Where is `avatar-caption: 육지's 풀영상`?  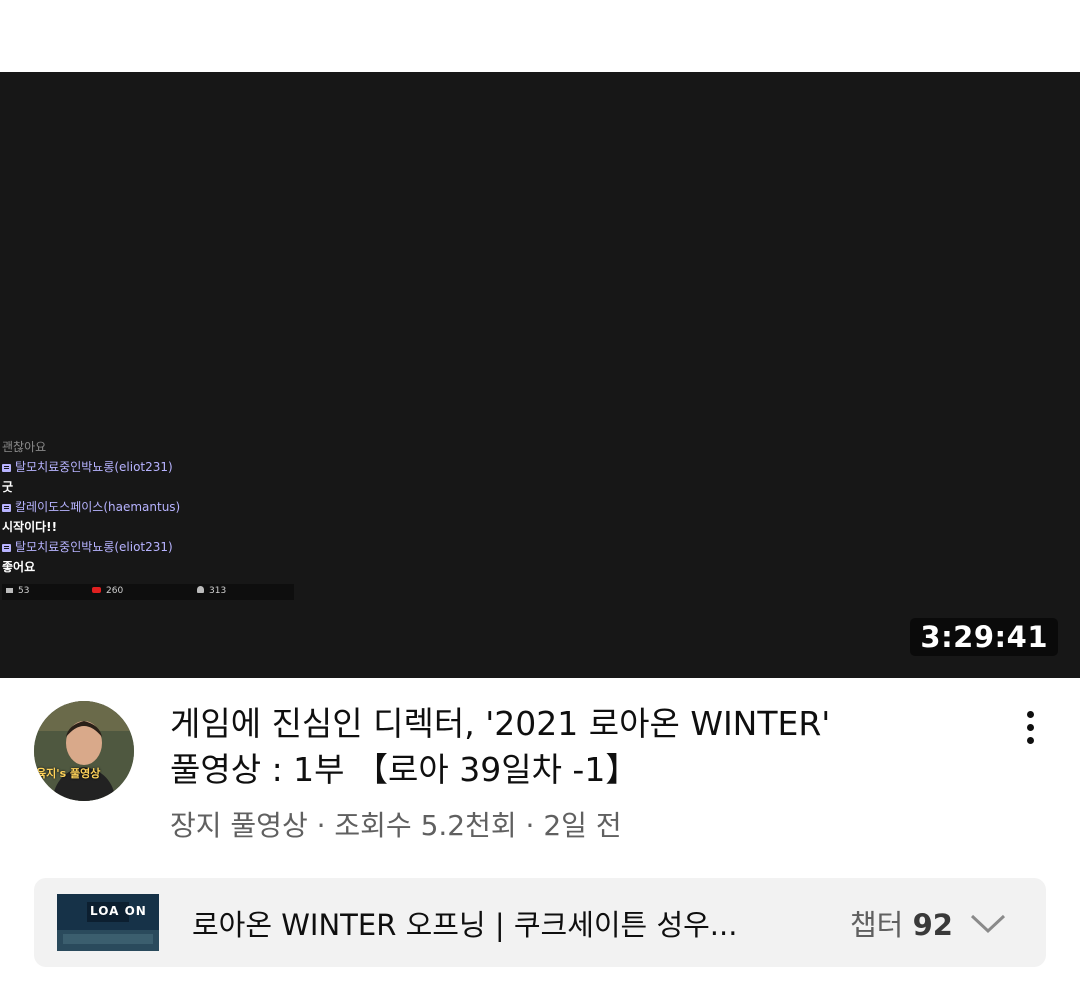 avatar-caption: 육지's 풀영상 is located at coordinates (68, 773).